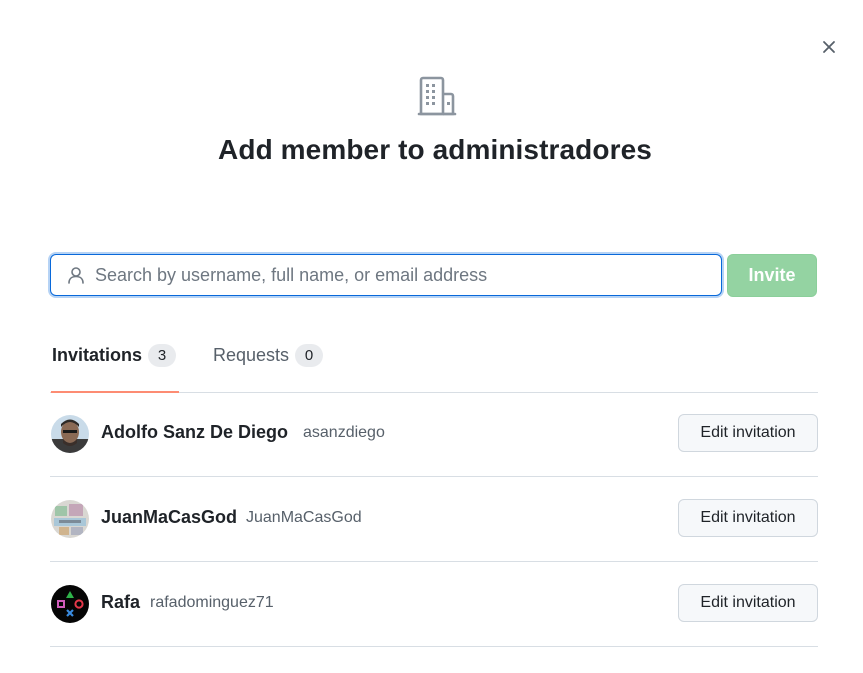  What do you see at coordinates (251, 354) in the screenshot?
I see `tab-label: Requests` at bounding box center [251, 354].